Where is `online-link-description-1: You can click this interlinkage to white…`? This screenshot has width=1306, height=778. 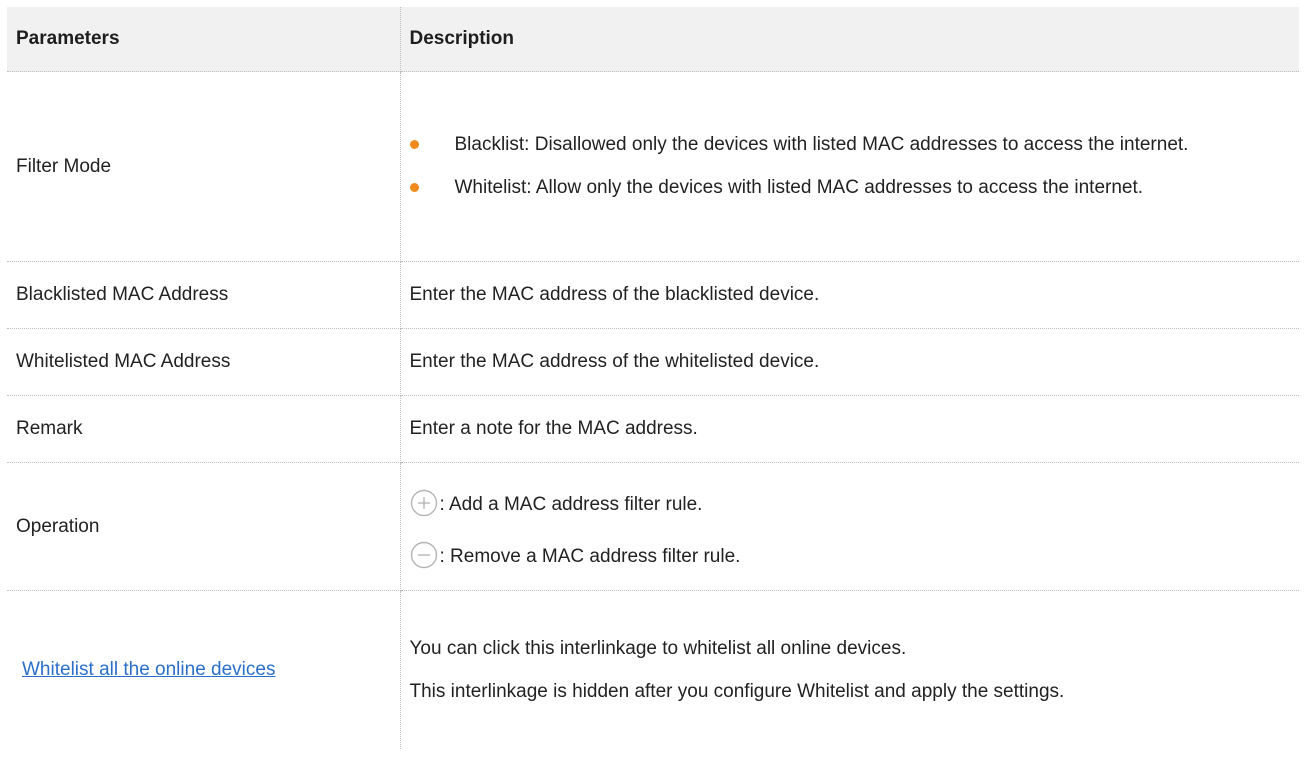 online-link-description-1: You can click this interlinkage to white… is located at coordinates (658, 648).